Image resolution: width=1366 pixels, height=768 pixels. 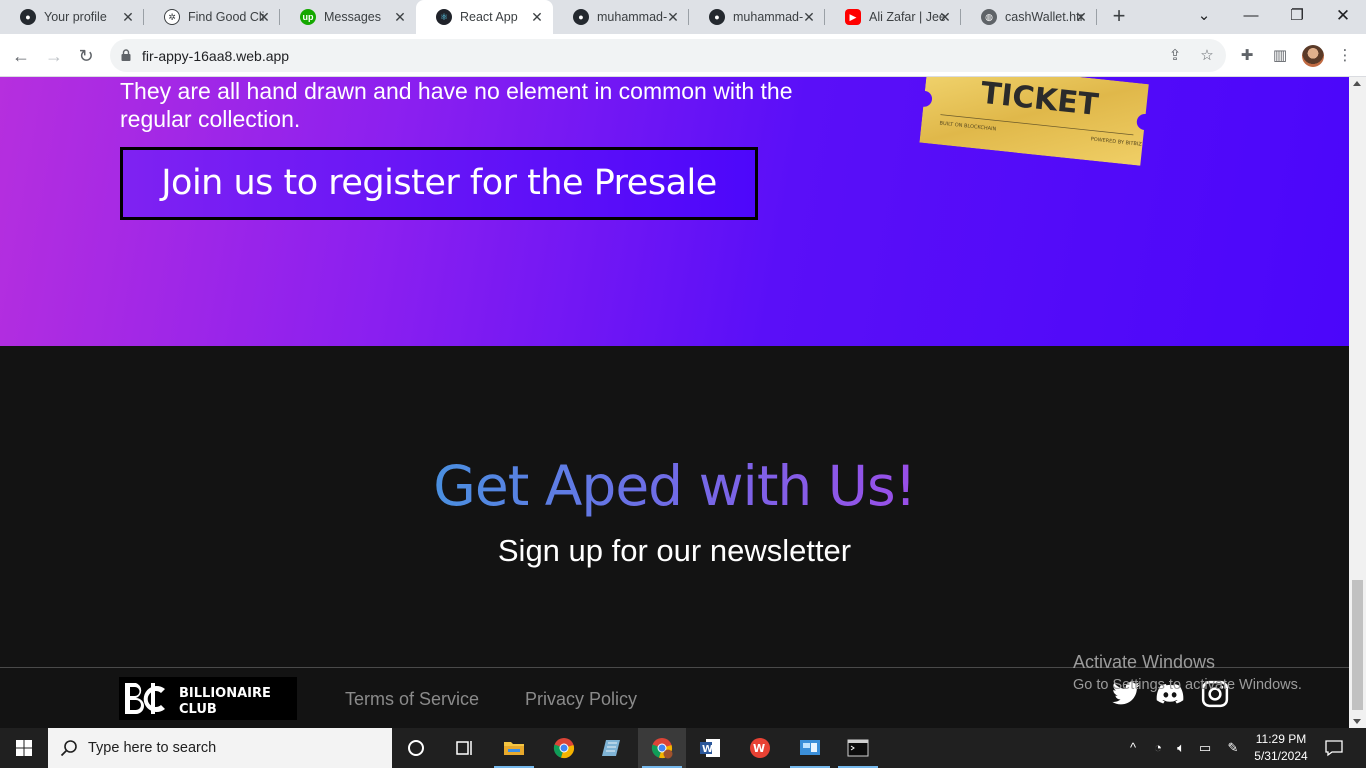 I want to click on menu-kebab-icon: ⋮, so click(x=1345, y=56).